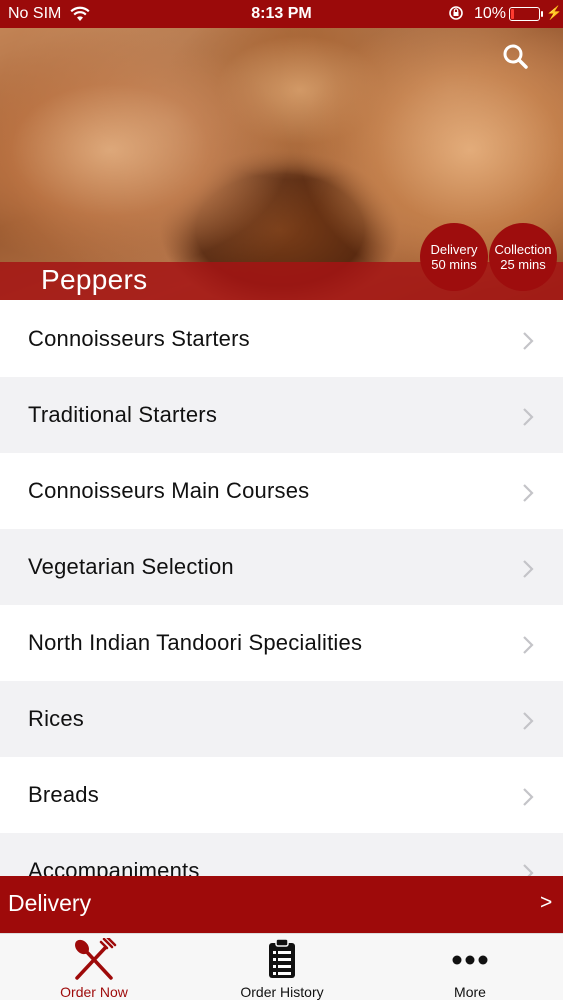 This screenshot has height=1000, width=563. What do you see at coordinates (281, 339) in the screenshot?
I see `menu-category-item: Connoisseurs Starters` at bounding box center [281, 339].